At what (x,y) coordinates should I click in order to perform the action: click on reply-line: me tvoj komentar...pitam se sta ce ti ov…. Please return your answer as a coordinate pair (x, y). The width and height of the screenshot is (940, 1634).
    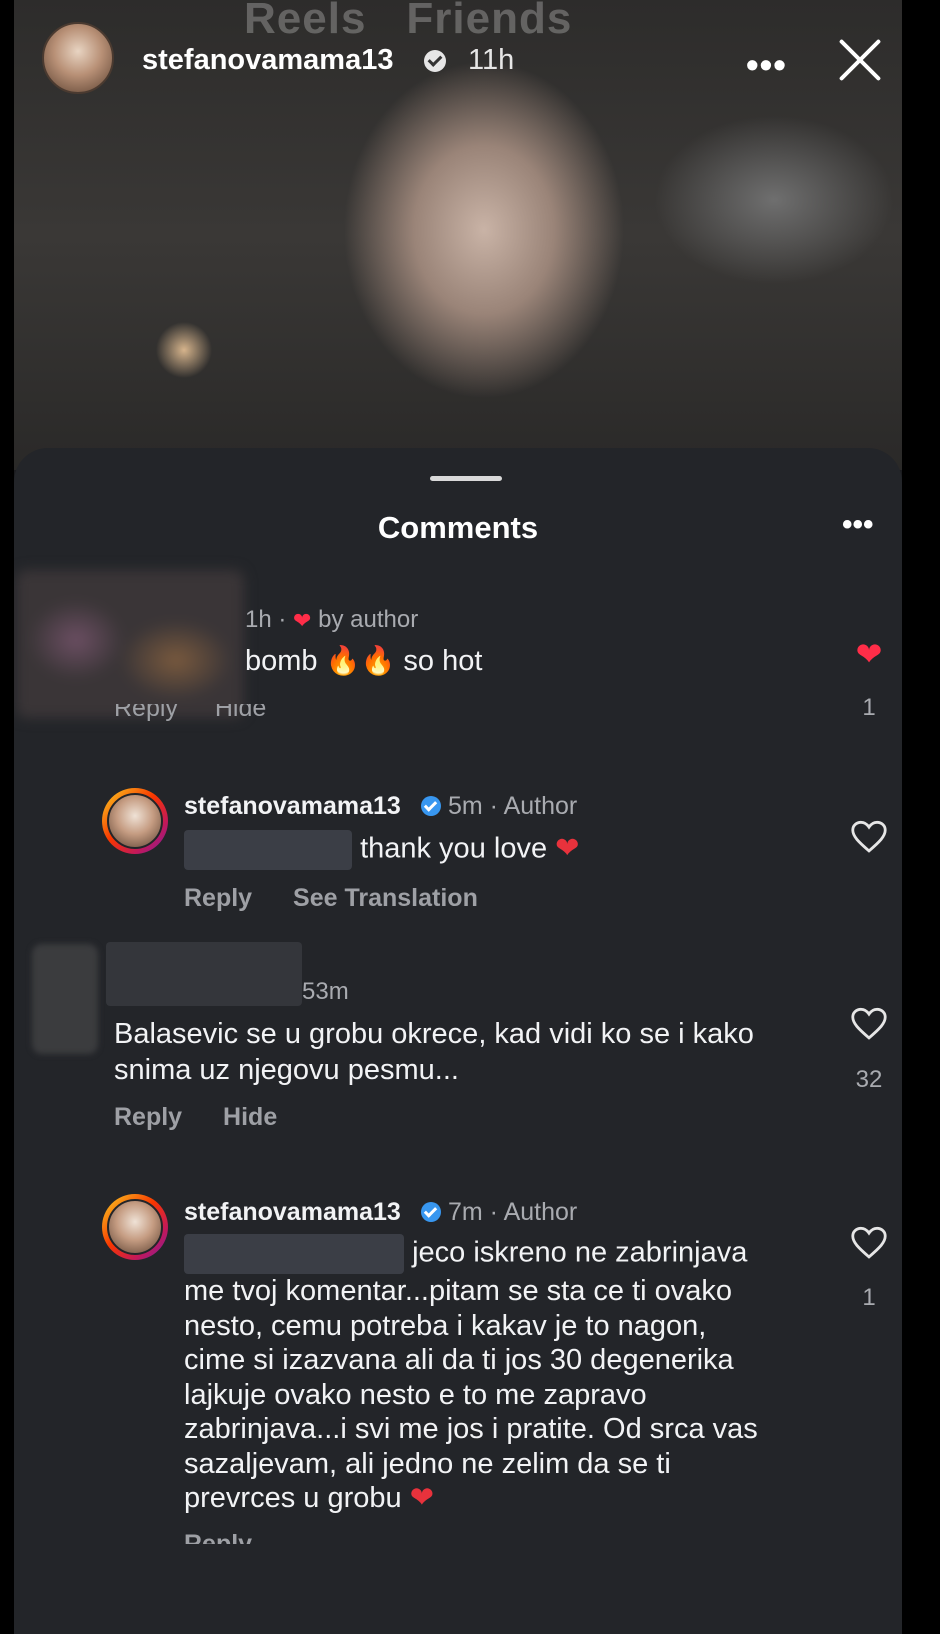
    Looking at the image, I should click on (458, 1291).